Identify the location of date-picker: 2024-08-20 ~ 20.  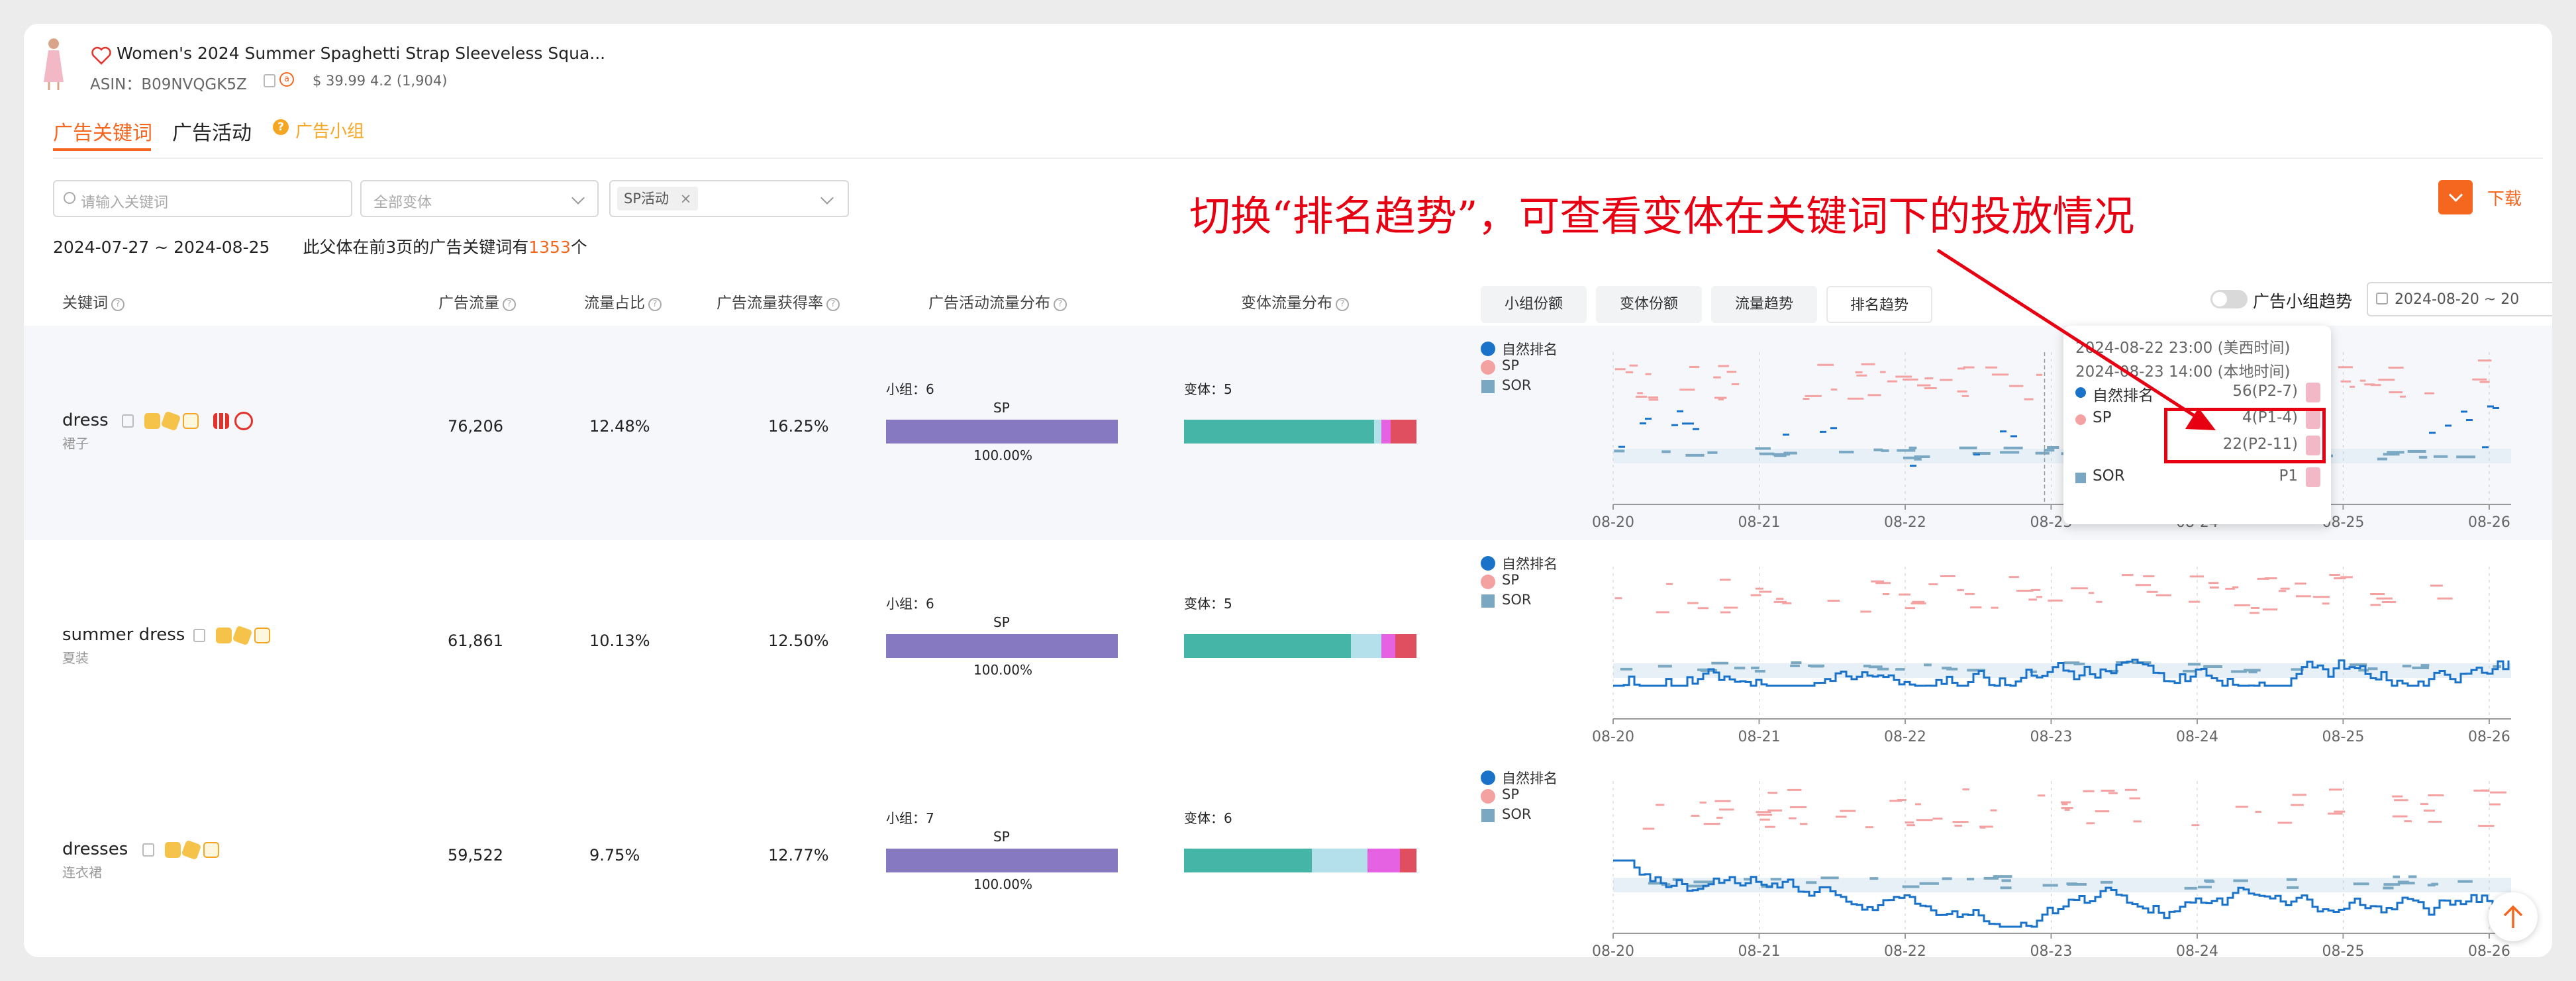
(2459, 299).